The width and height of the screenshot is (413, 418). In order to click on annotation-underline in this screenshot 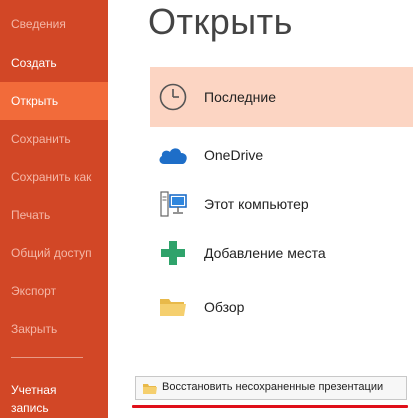, I will do `click(270, 406)`.